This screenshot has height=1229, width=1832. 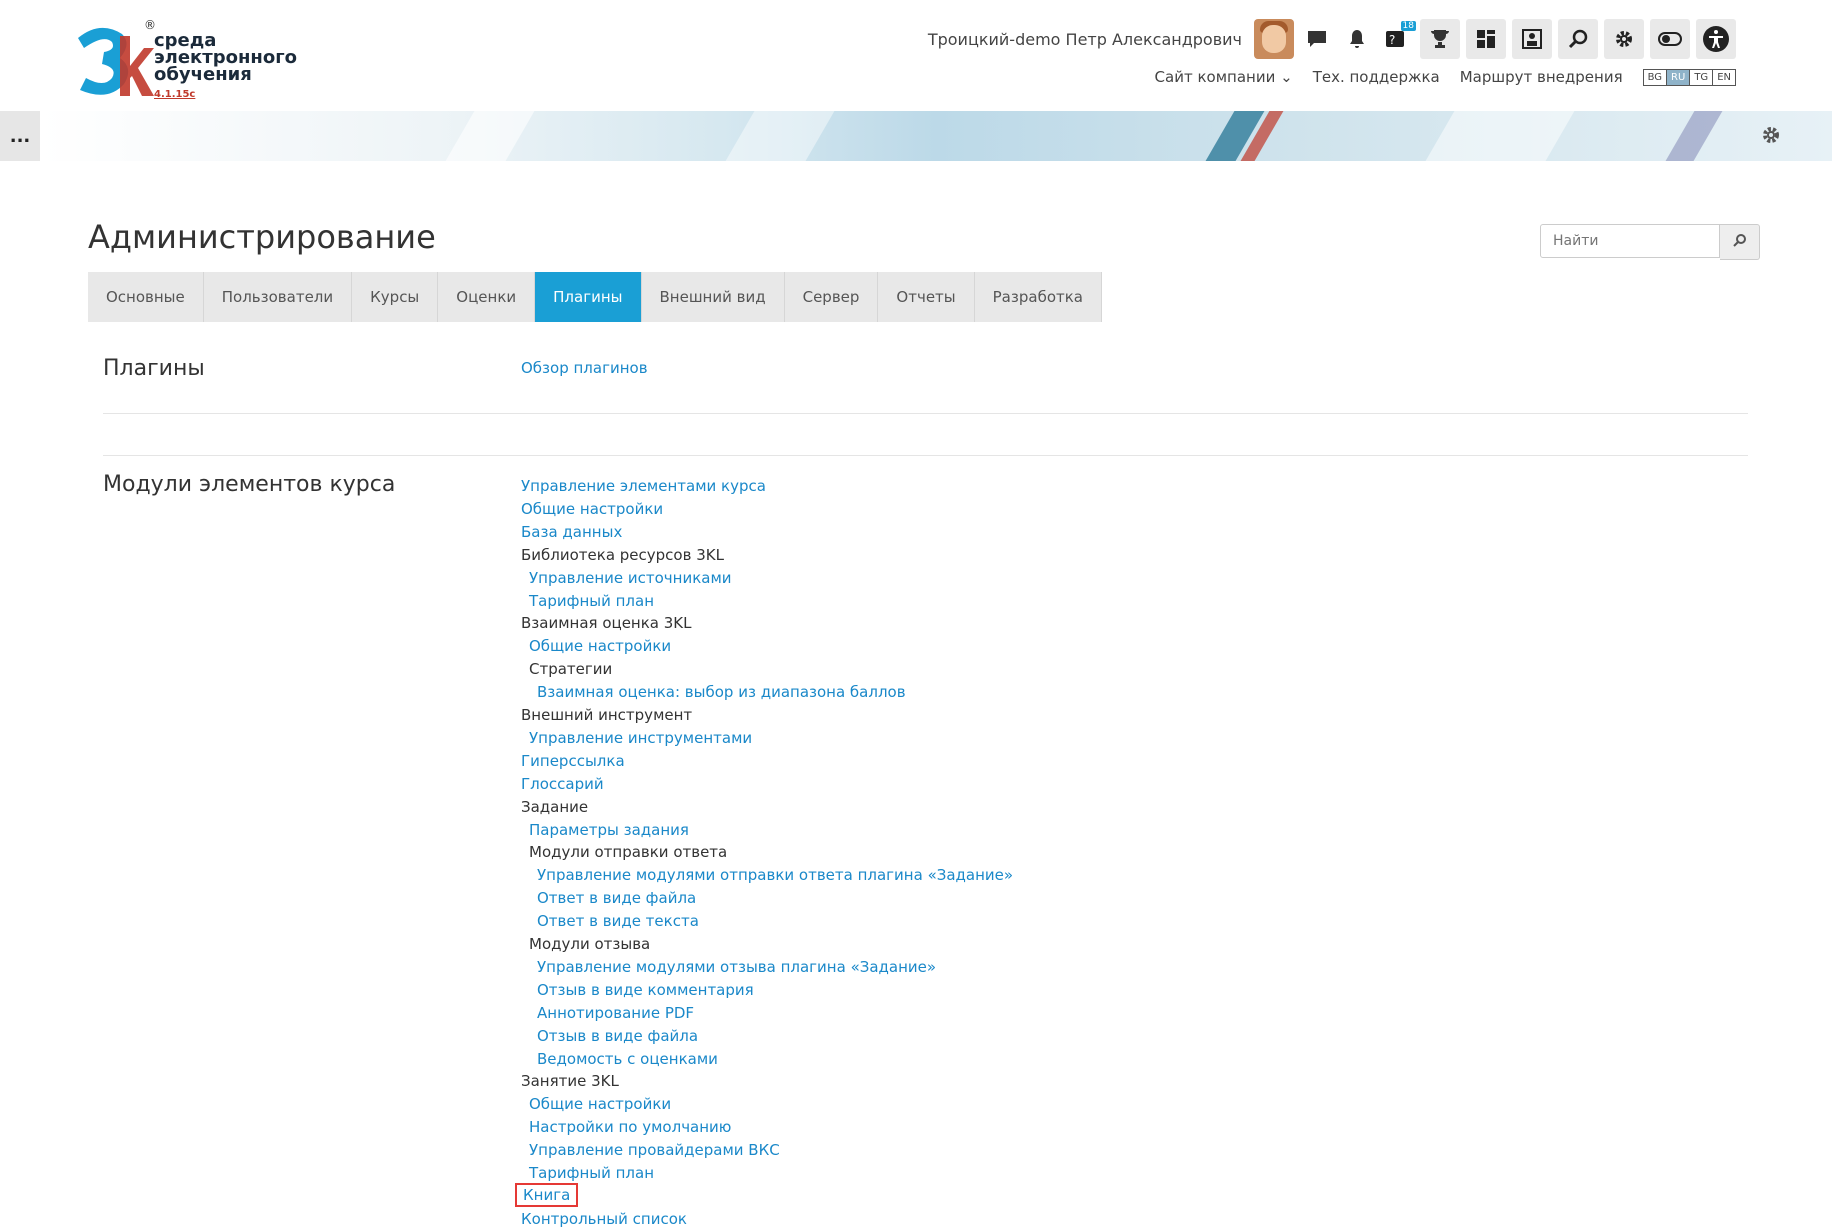 What do you see at coordinates (154, 368) in the screenshot?
I see `section-title-plugins: Плагины` at bounding box center [154, 368].